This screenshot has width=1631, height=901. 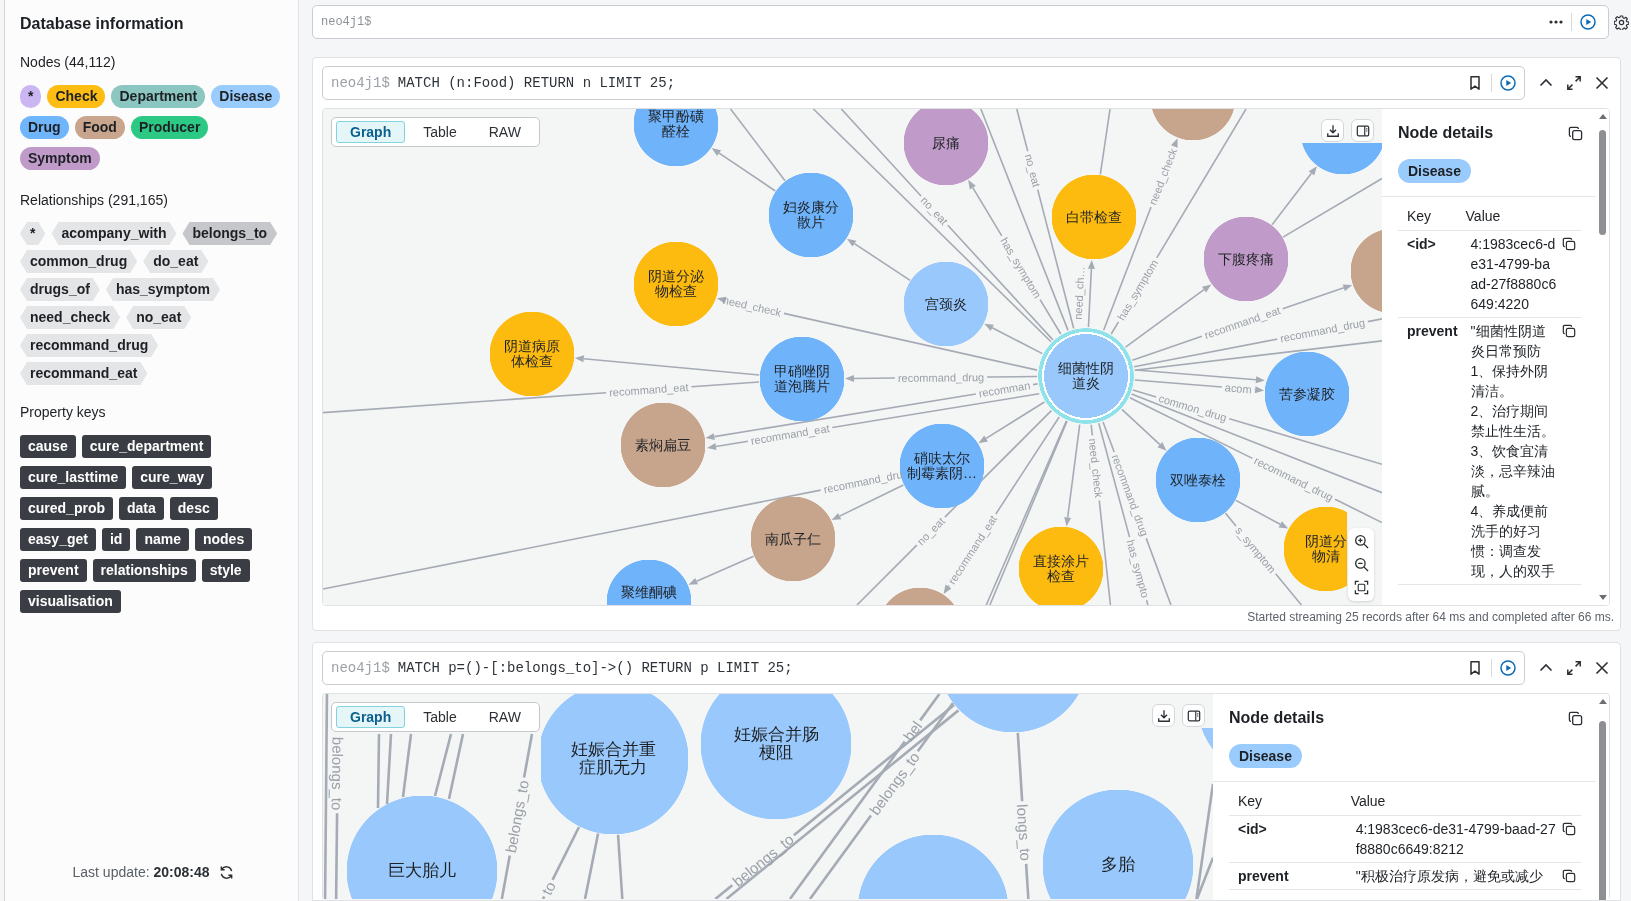 I want to click on graph-node: 南瓜子仁, so click(x=793, y=539).